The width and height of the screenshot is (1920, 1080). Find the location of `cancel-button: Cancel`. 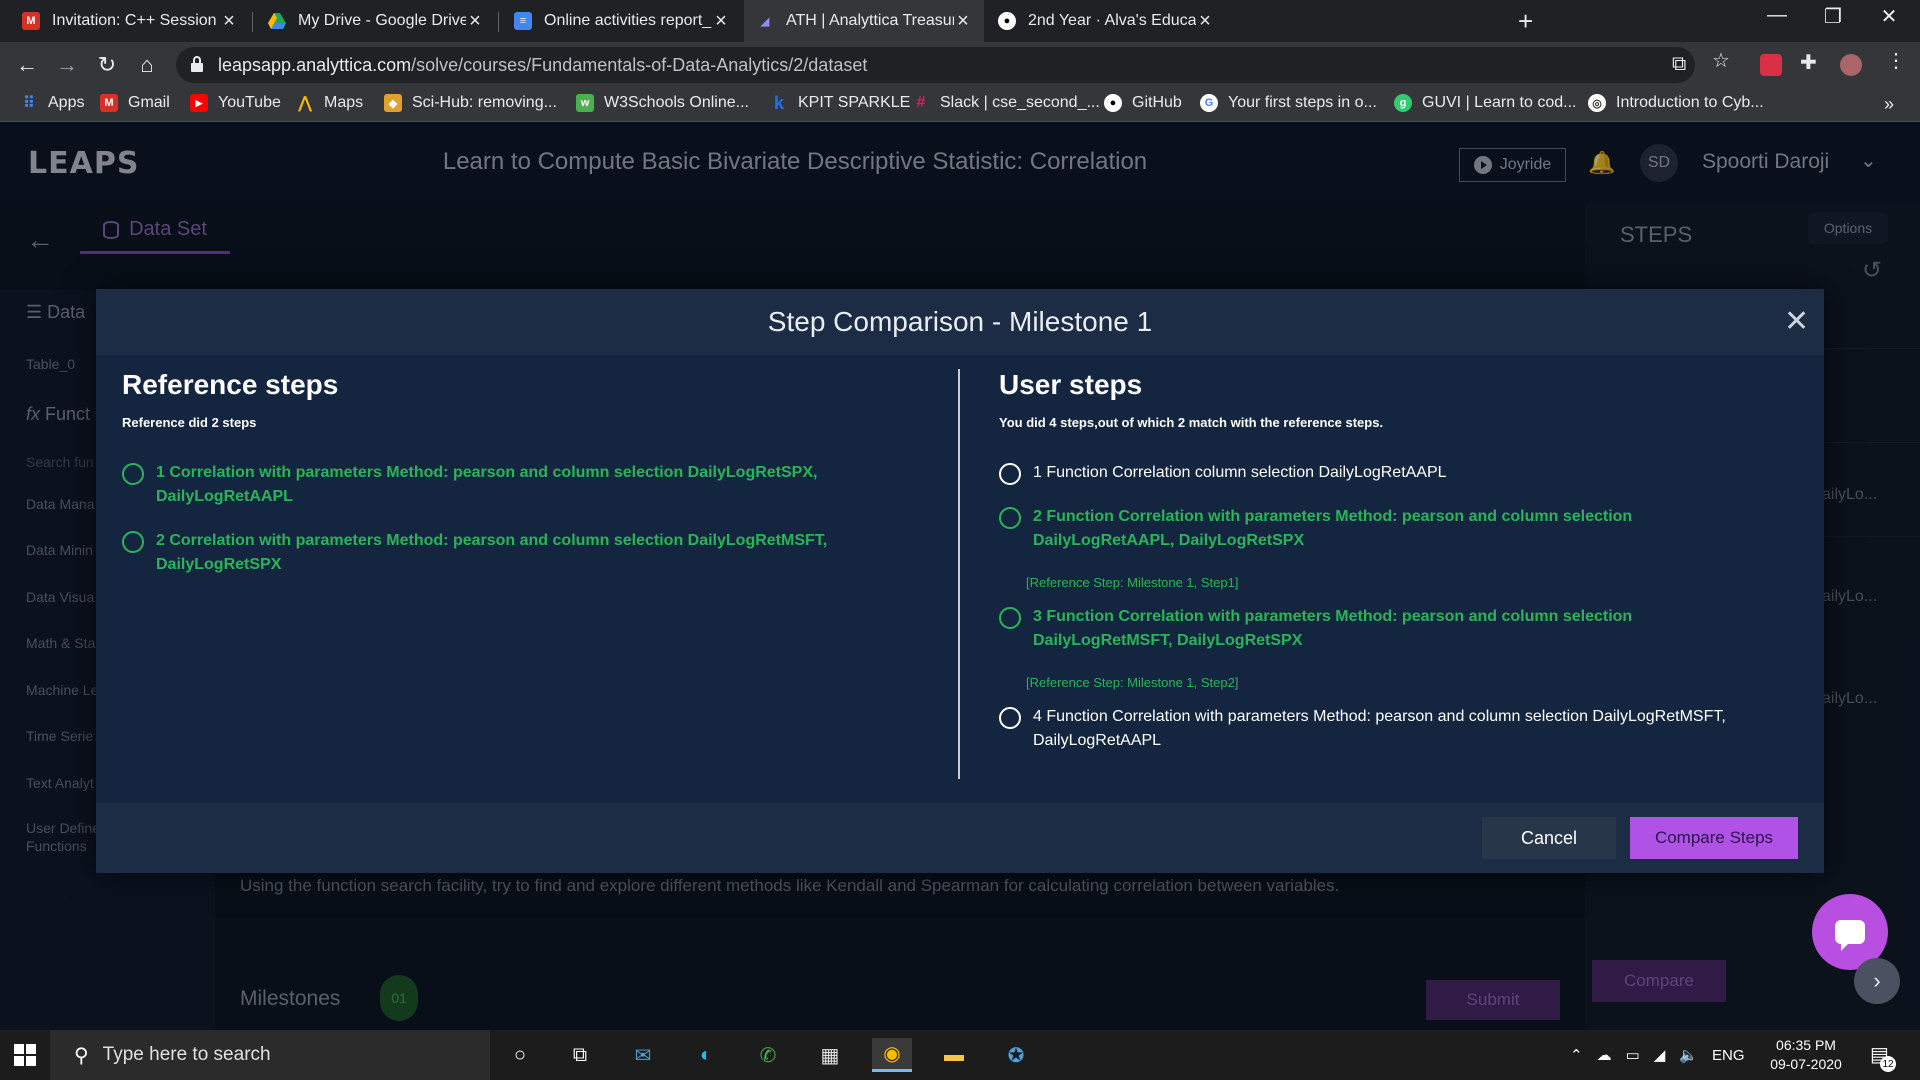

cancel-button: Cancel is located at coordinates (1549, 838).